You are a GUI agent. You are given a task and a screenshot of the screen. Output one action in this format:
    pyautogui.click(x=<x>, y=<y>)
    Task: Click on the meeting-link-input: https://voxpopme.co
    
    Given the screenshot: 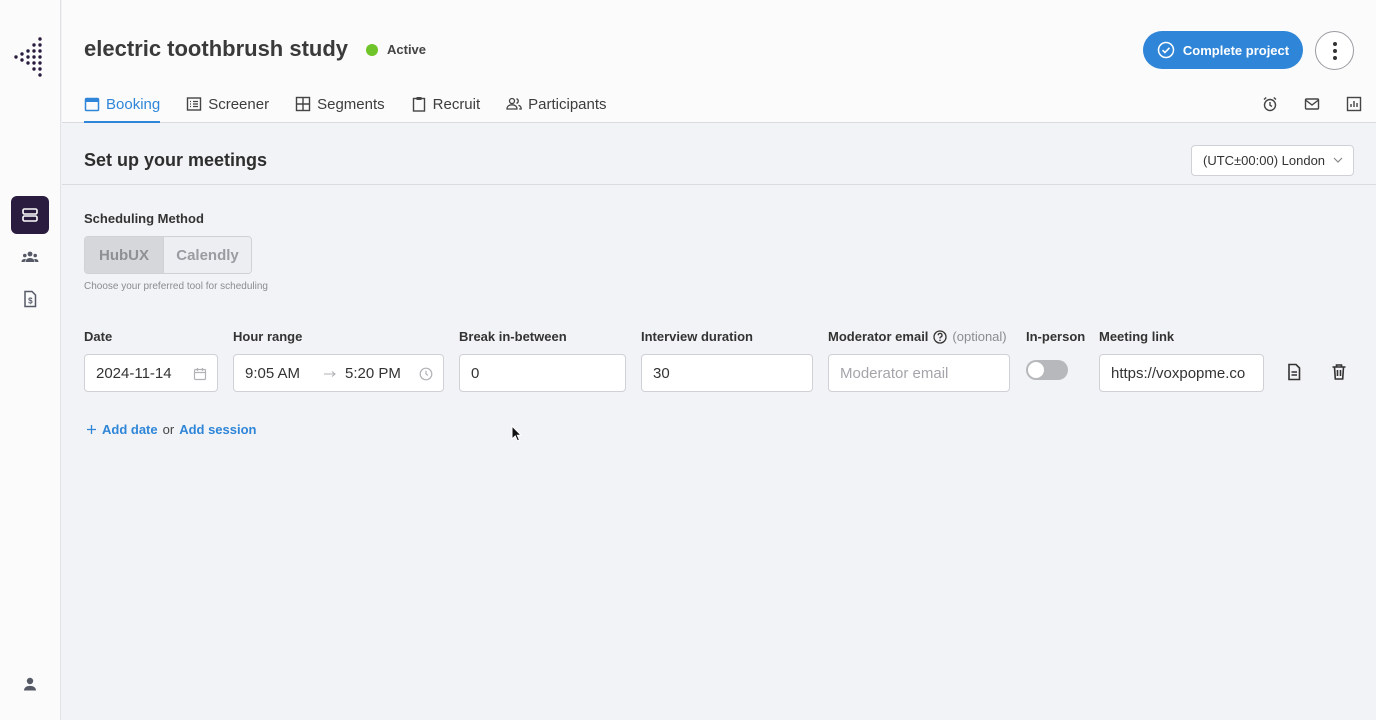 What is the action you would take?
    pyautogui.click(x=1181, y=373)
    